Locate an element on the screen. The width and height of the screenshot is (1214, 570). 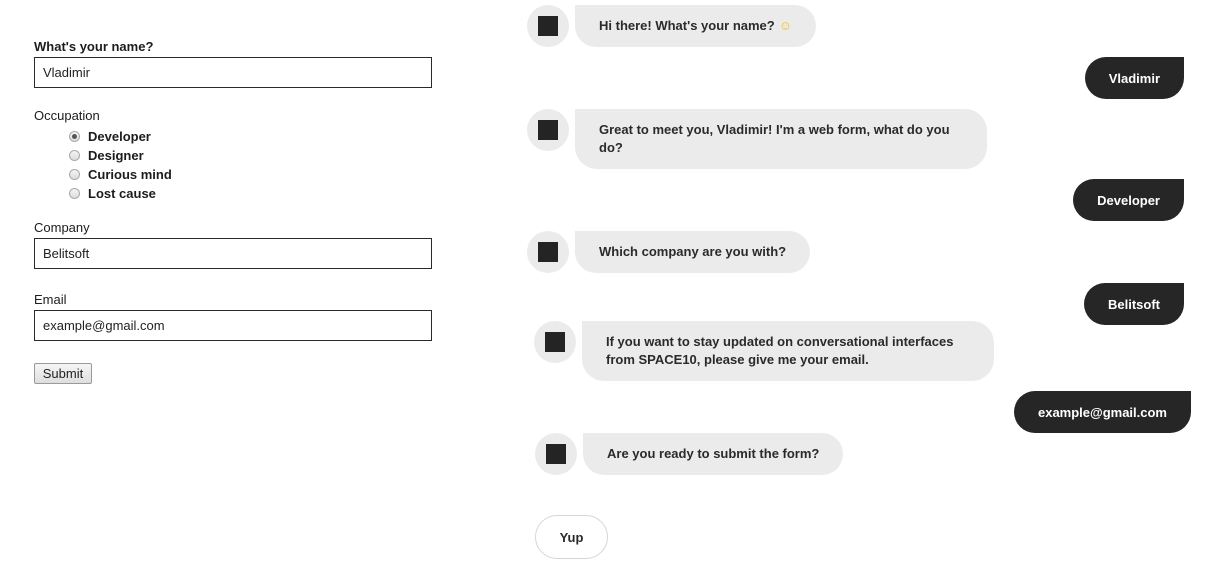
name-label: What's your name? is located at coordinates (94, 46).